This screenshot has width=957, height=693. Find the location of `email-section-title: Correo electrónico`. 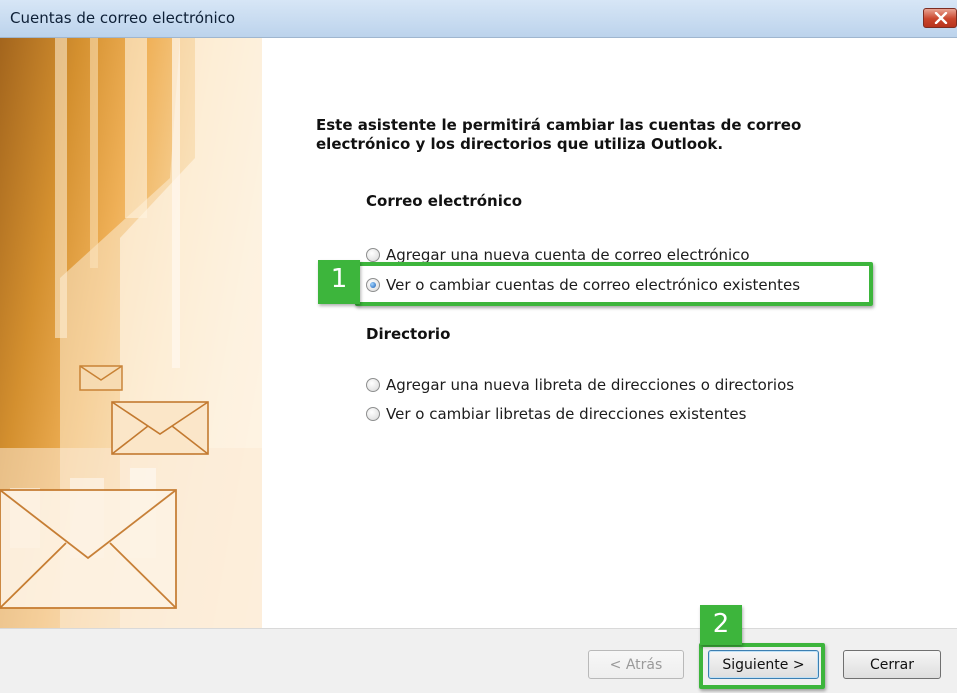

email-section-title: Correo electrónico is located at coordinates (444, 201).